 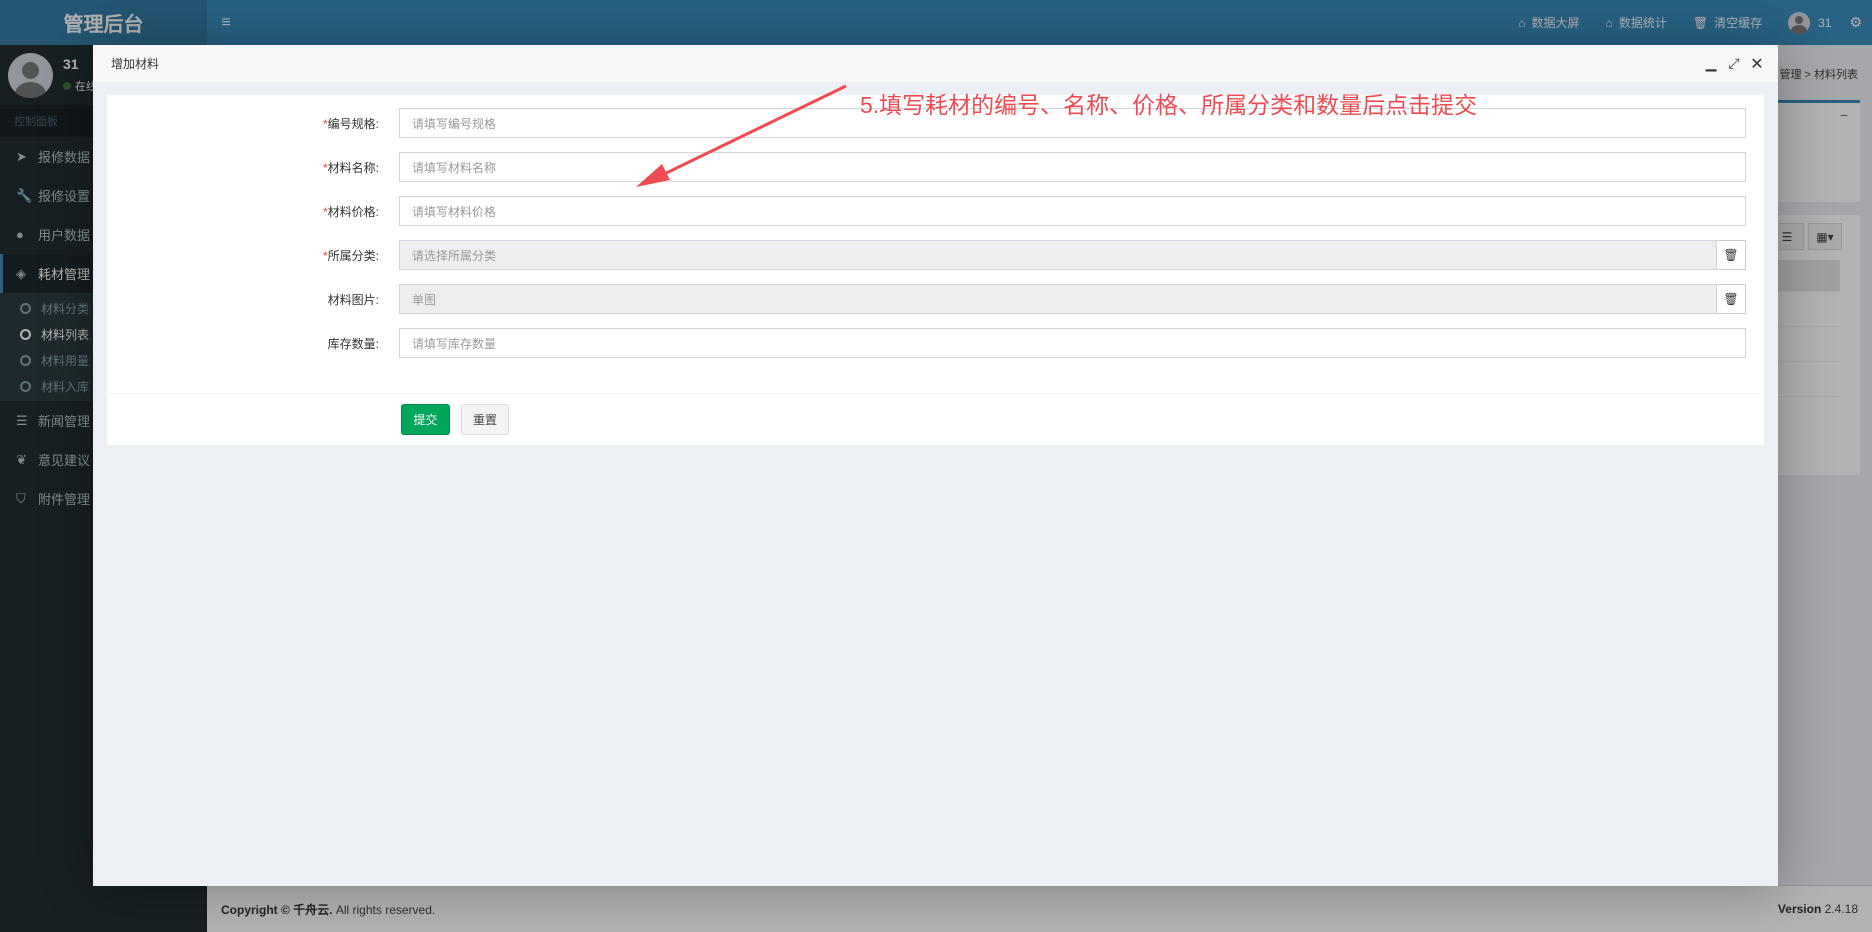 What do you see at coordinates (485, 419) in the screenshot?
I see `reset-button: 重置` at bounding box center [485, 419].